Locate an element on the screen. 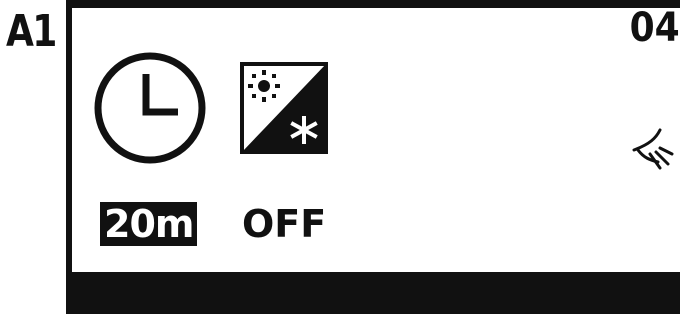 The image size is (680, 314). mode-status: OFF is located at coordinates (284, 224).